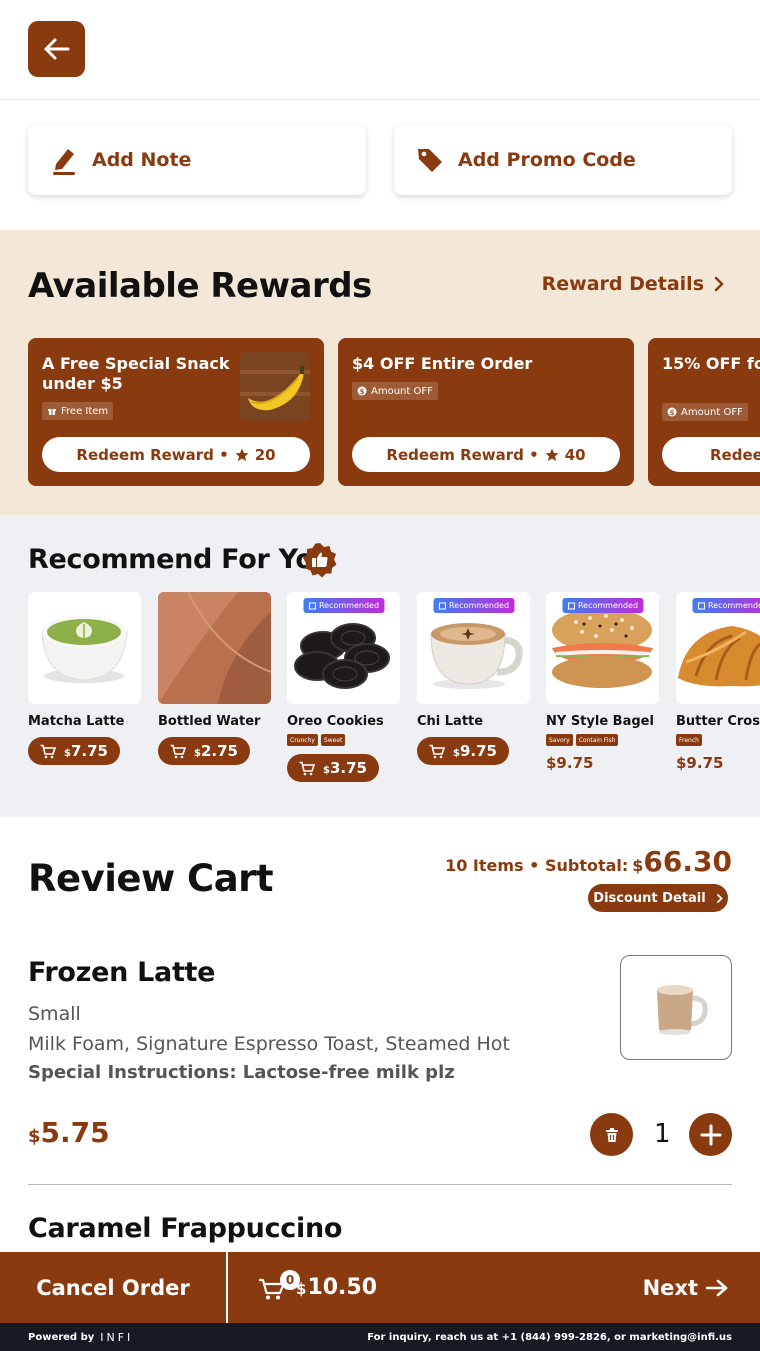 This screenshot has height=1351, width=760. What do you see at coordinates (676, 1007) in the screenshot?
I see `frozen-latte-image` at bounding box center [676, 1007].